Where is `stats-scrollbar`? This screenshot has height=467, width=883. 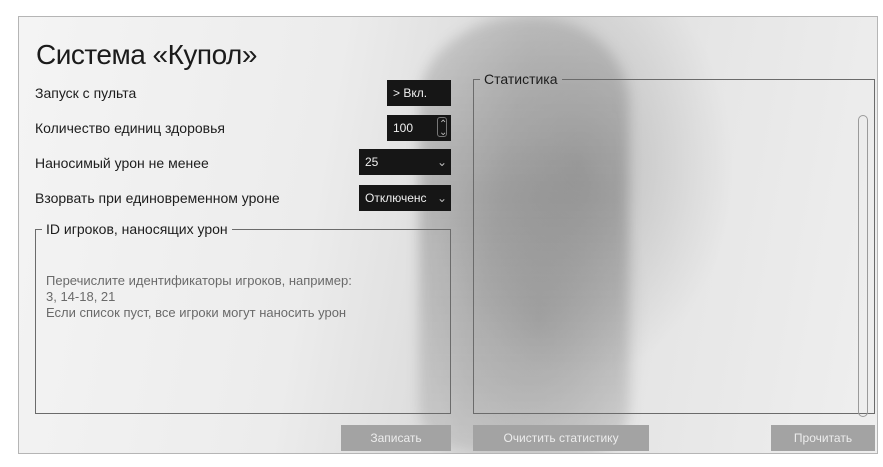 stats-scrollbar is located at coordinates (863, 266).